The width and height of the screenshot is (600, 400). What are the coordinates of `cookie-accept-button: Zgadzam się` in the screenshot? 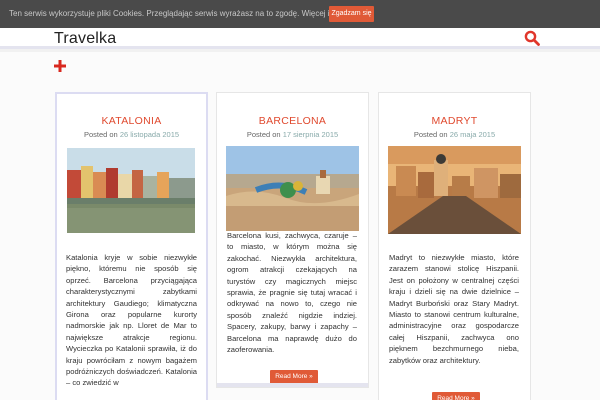 It's located at (351, 14).